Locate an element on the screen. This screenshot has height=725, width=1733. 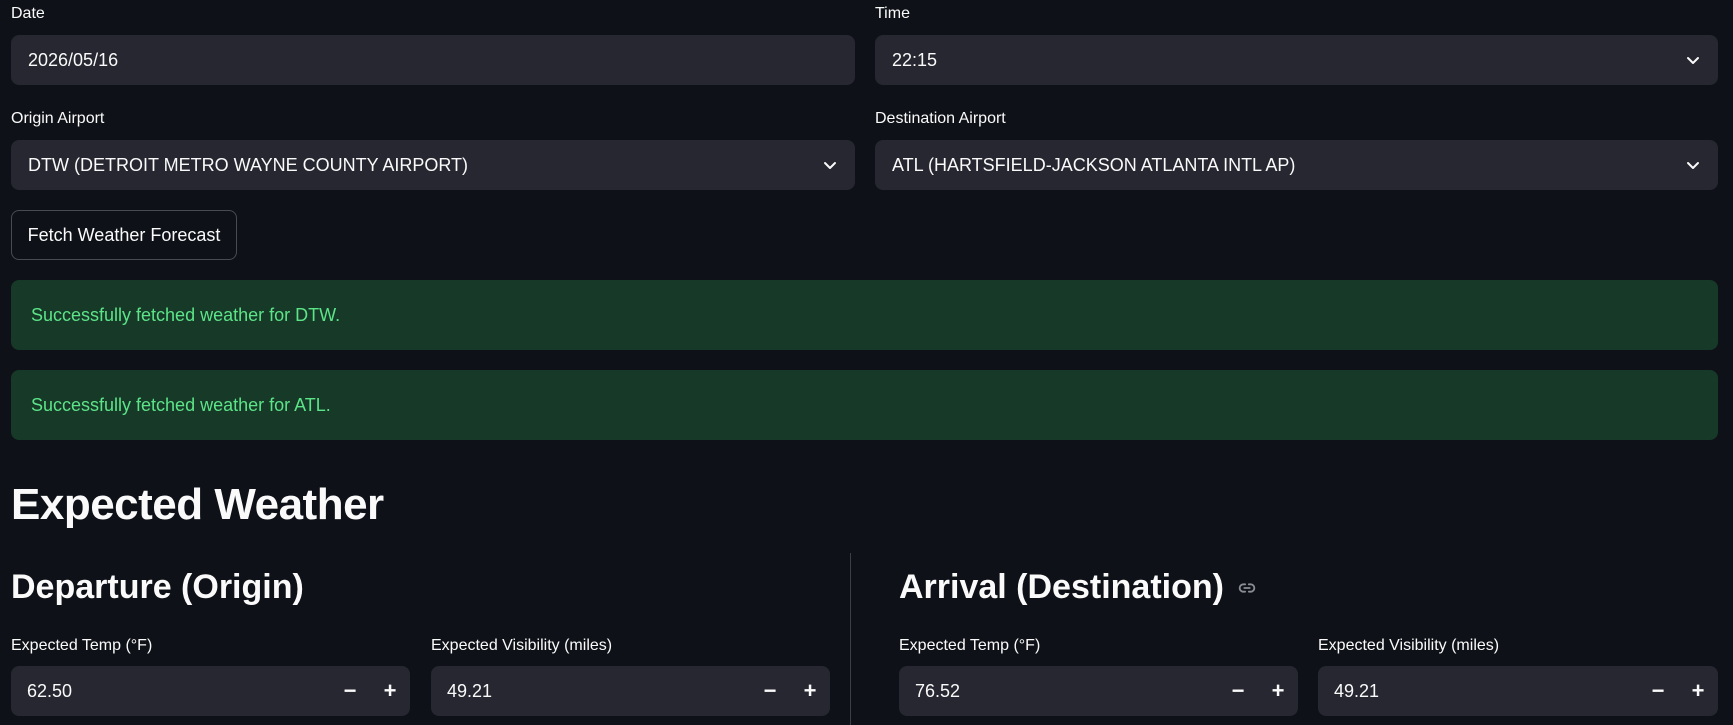
arrival-vis-input: 49.21 − + is located at coordinates (1518, 691).